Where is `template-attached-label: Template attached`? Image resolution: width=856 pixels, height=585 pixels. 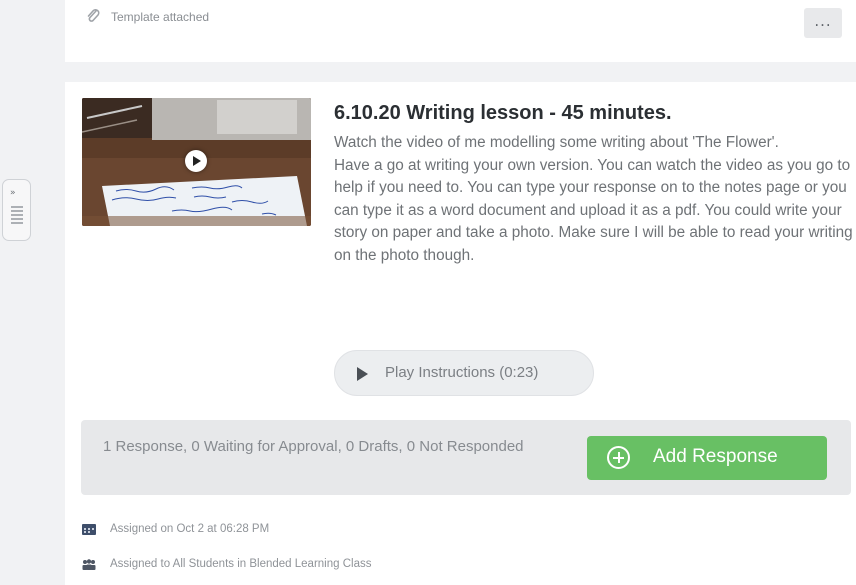
template-attached-label: Template attached is located at coordinates (160, 17).